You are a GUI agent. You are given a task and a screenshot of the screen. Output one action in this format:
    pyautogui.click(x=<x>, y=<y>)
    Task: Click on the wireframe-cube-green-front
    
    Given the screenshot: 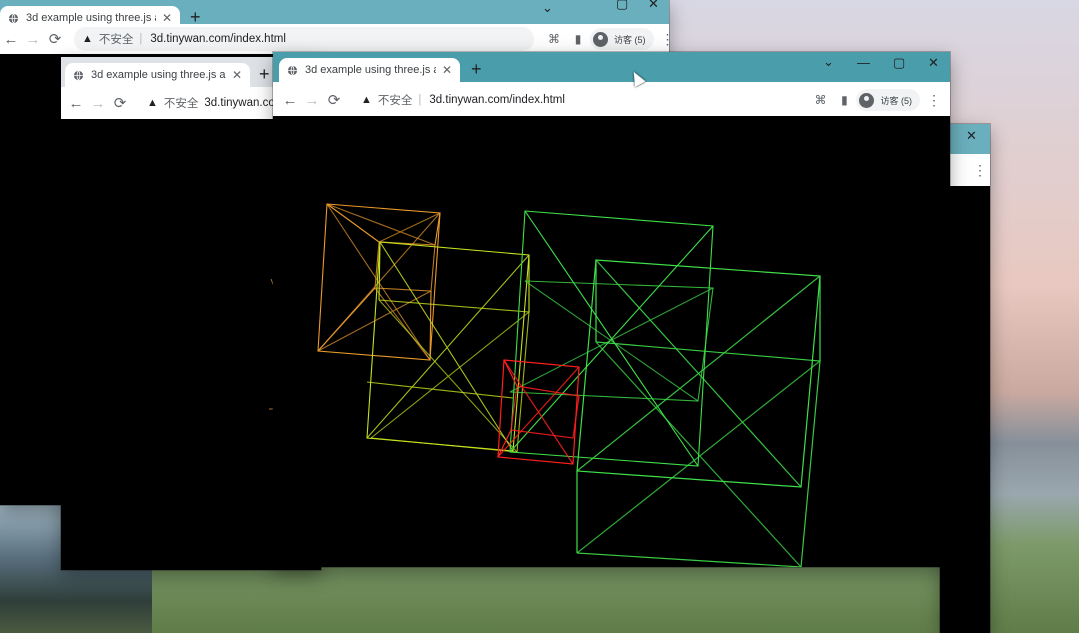 What is the action you would take?
    pyautogui.click(x=698, y=413)
    